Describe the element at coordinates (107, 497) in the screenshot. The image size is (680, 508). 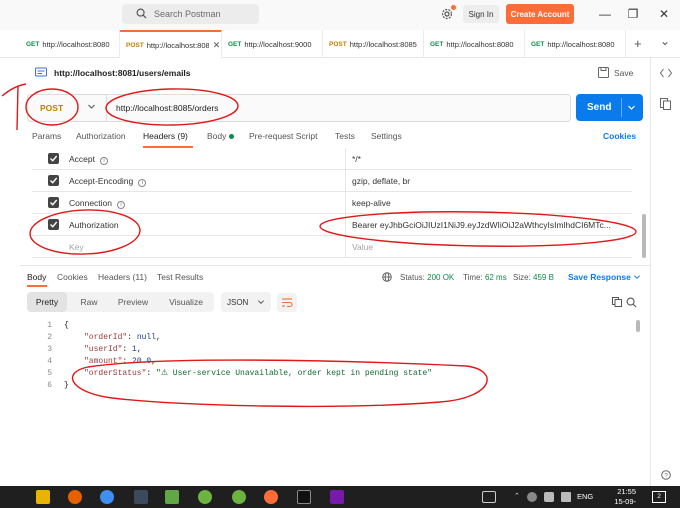
I see `chrome-icon` at that location.